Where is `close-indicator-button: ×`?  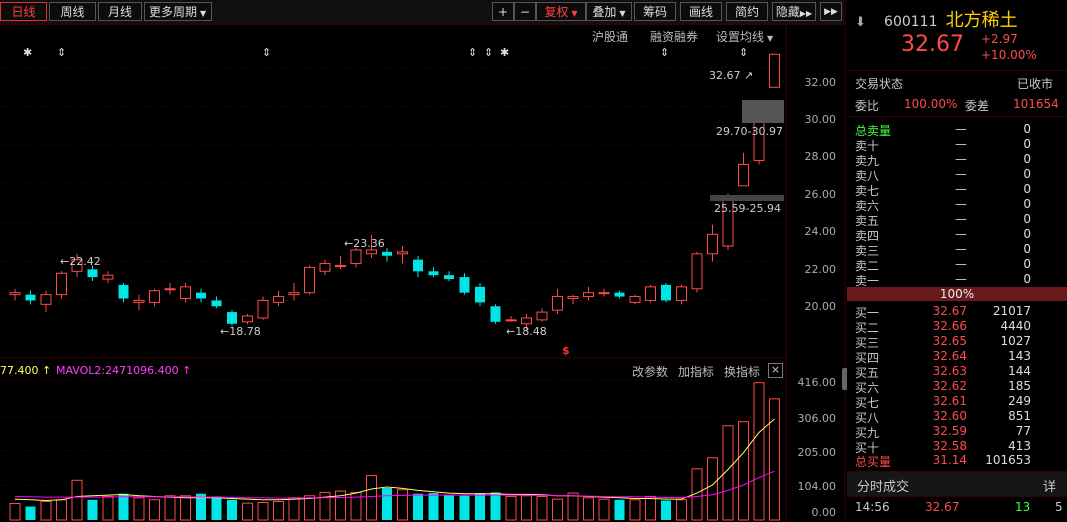
close-indicator-button: × is located at coordinates (775, 370).